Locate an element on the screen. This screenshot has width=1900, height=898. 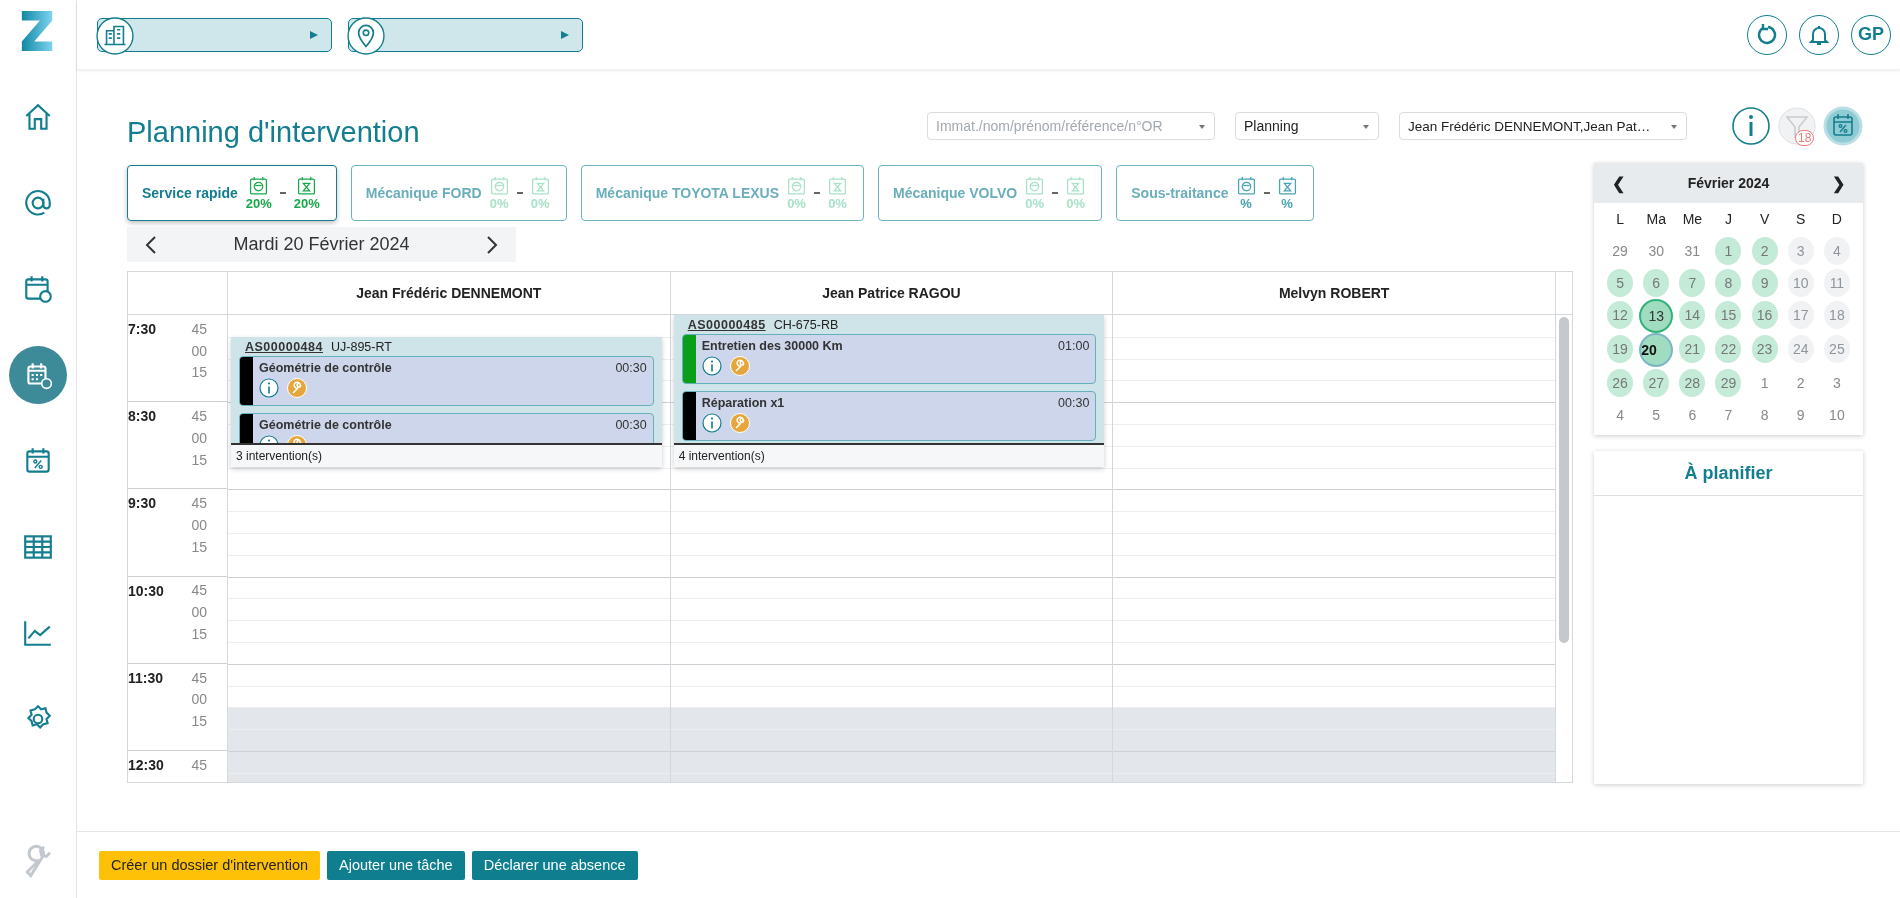
folder-link: AS00000484 is located at coordinates (284, 346).